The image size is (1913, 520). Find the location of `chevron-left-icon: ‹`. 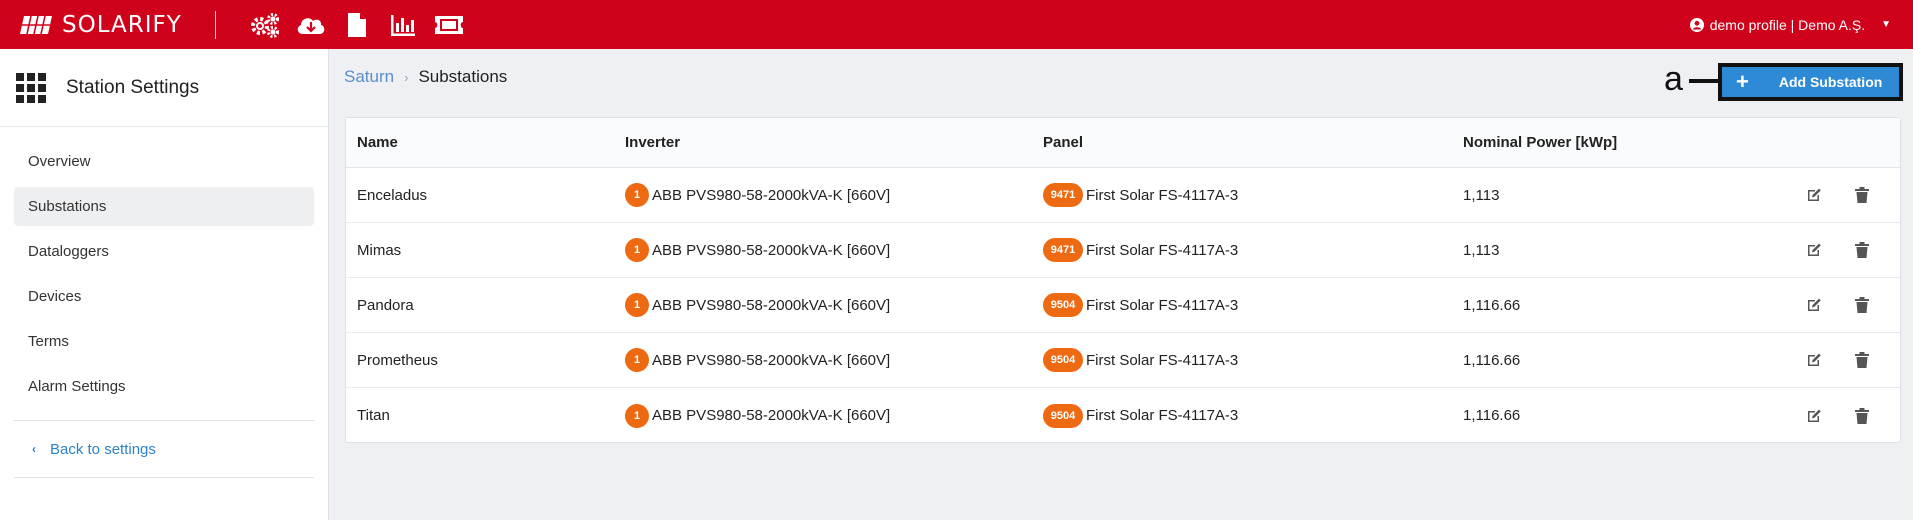

chevron-left-icon: ‹ is located at coordinates (34, 449).